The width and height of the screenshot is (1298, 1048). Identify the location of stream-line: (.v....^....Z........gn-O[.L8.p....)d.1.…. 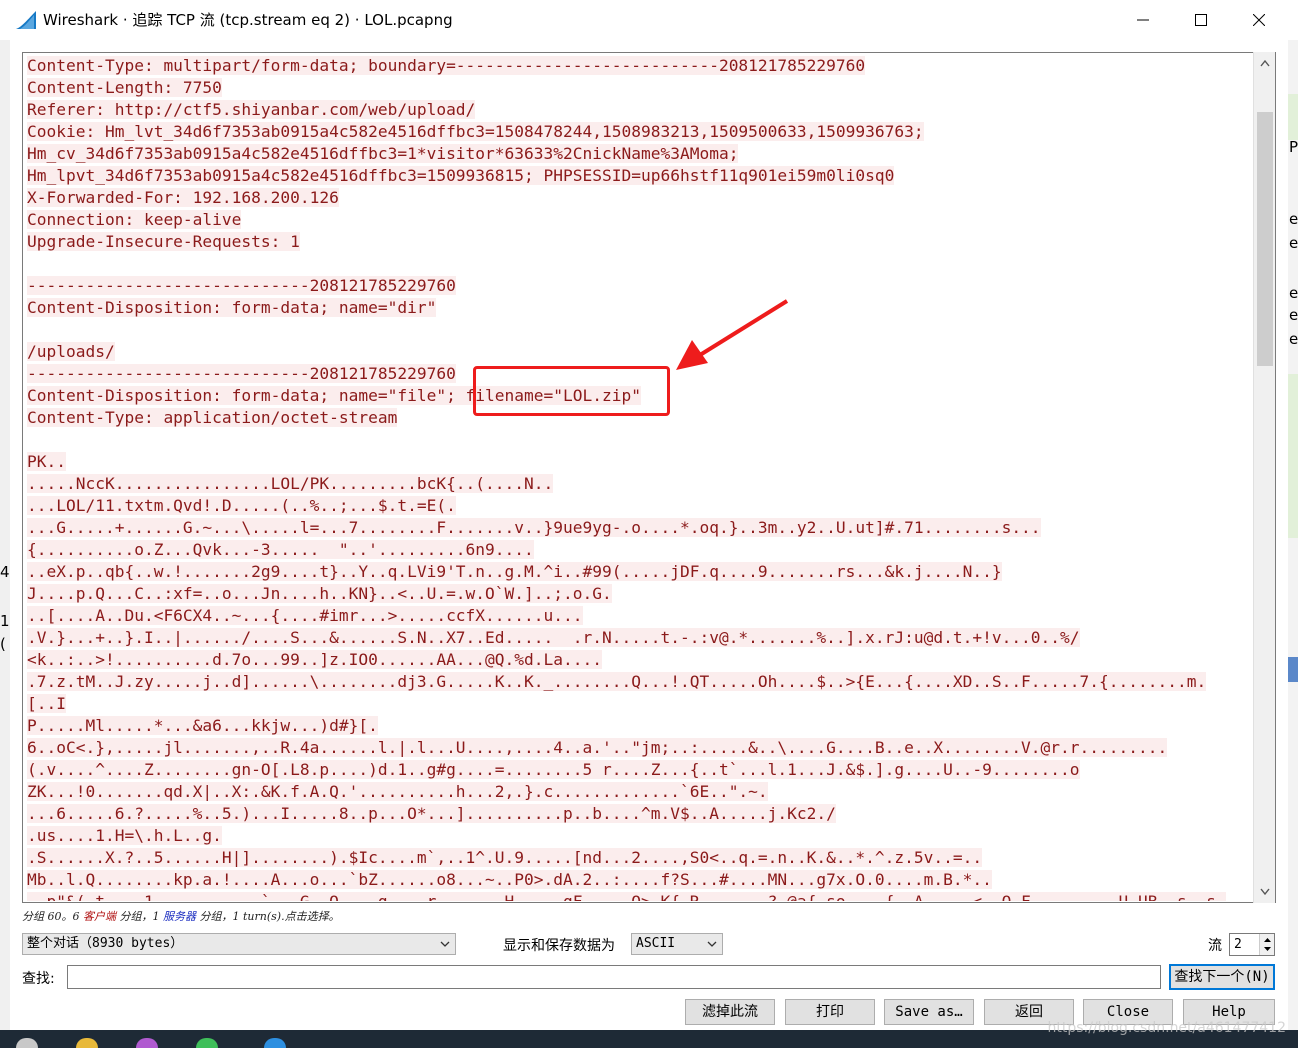
(640, 770).